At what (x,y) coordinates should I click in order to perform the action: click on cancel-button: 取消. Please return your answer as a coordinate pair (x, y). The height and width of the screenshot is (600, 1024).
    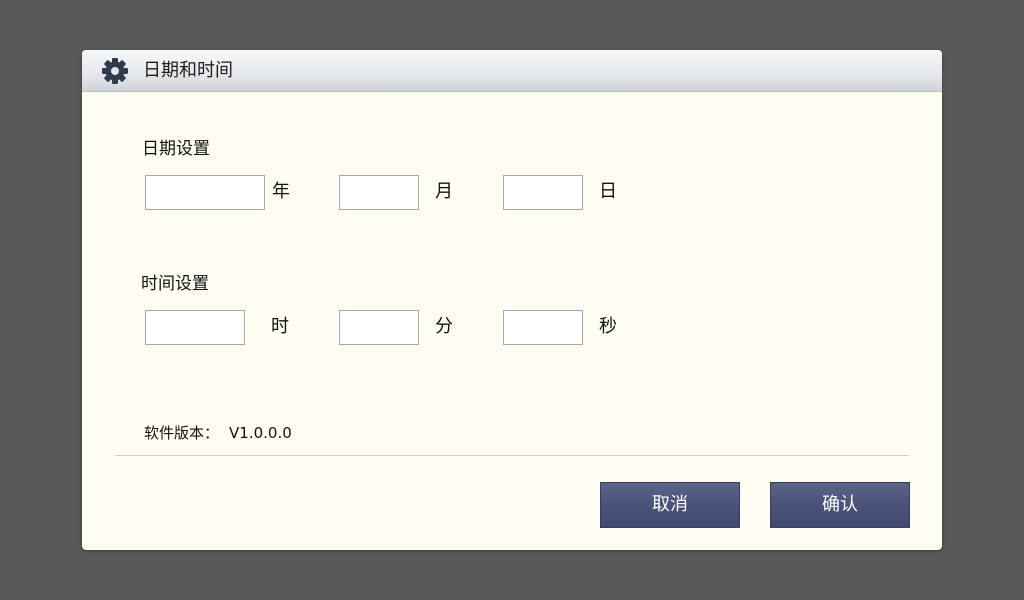
    Looking at the image, I should click on (670, 505).